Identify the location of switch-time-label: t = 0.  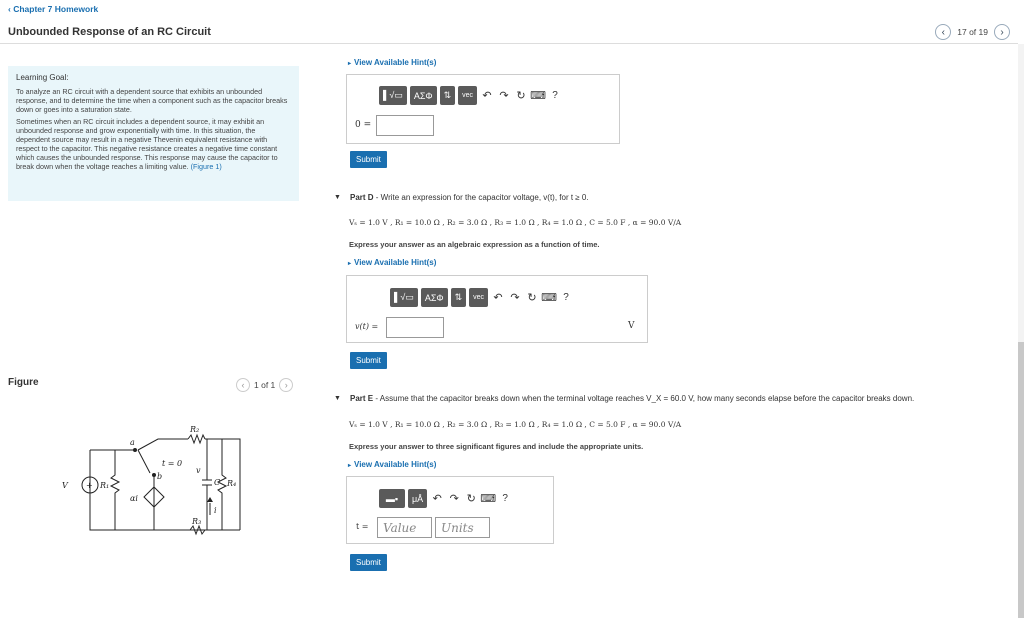
(172, 463).